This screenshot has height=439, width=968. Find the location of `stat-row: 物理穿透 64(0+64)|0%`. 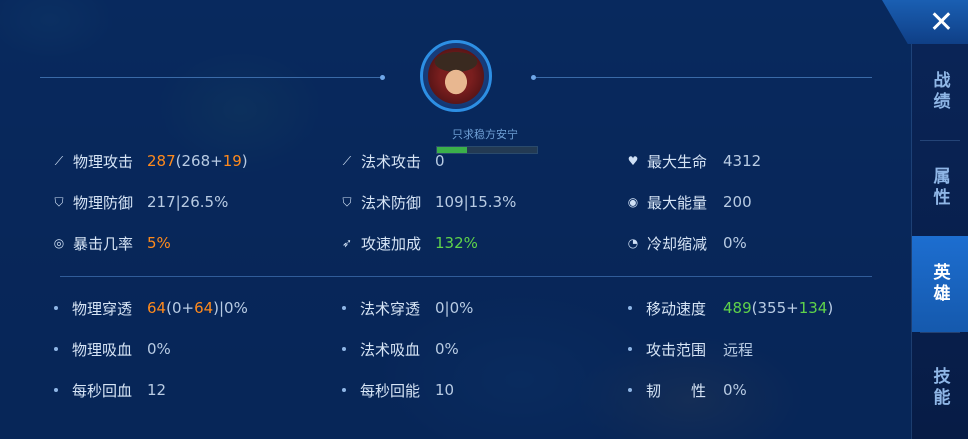

stat-row: 物理穿透 64(0+64)|0% is located at coordinates (150, 308).